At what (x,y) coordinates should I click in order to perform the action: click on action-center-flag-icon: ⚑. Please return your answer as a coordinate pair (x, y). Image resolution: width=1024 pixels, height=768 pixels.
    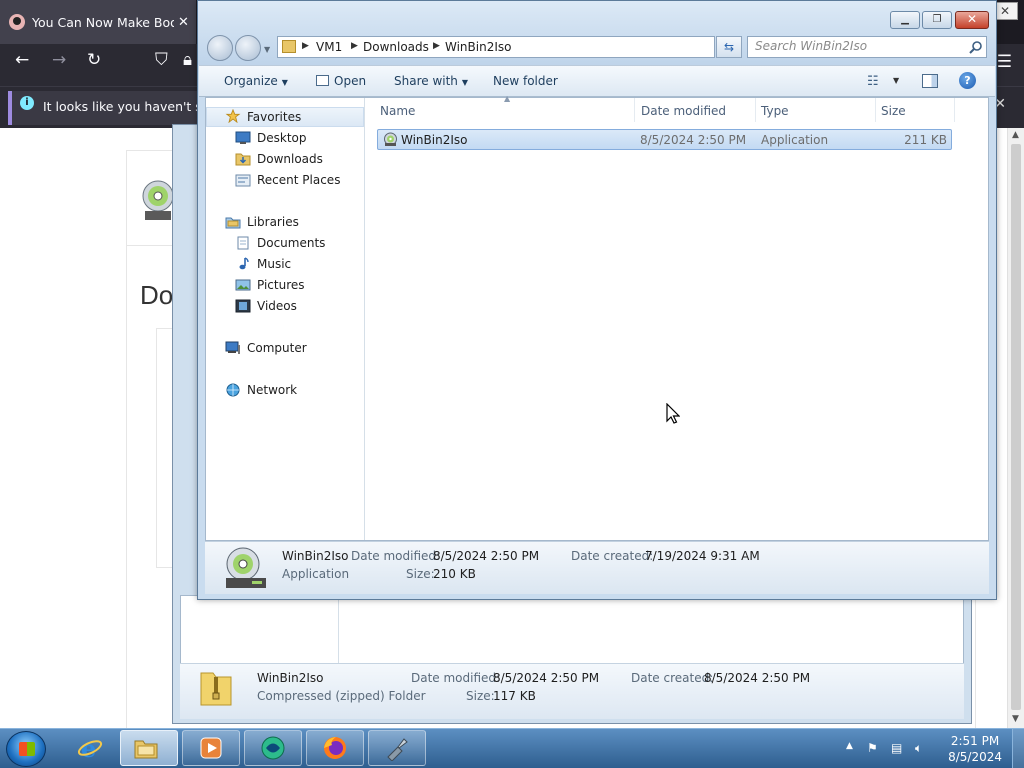
    Looking at the image, I should click on (872, 748).